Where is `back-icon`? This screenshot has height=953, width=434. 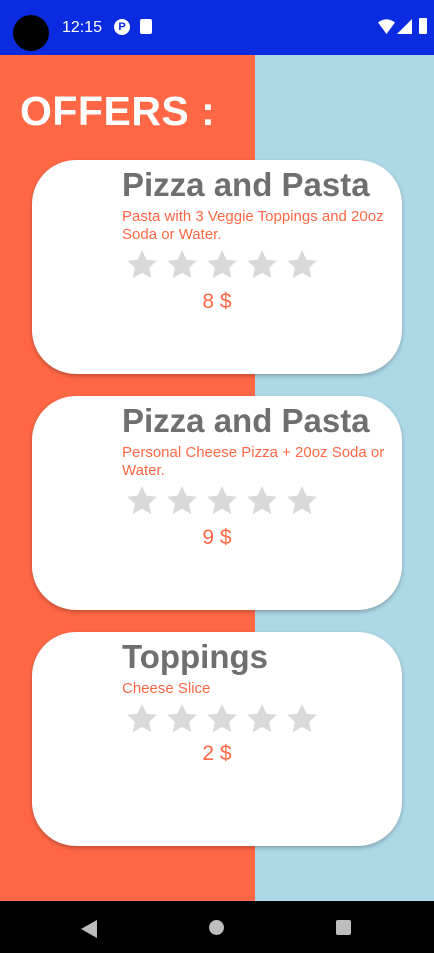
back-icon is located at coordinates (89, 929).